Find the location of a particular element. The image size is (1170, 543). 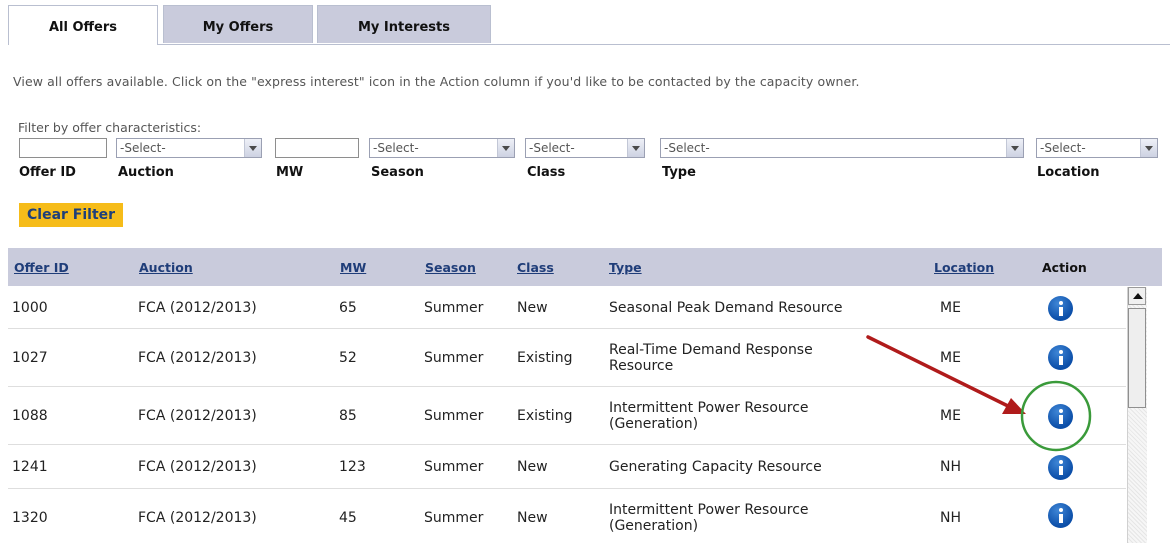

mw-filter-input is located at coordinates (317, 148).